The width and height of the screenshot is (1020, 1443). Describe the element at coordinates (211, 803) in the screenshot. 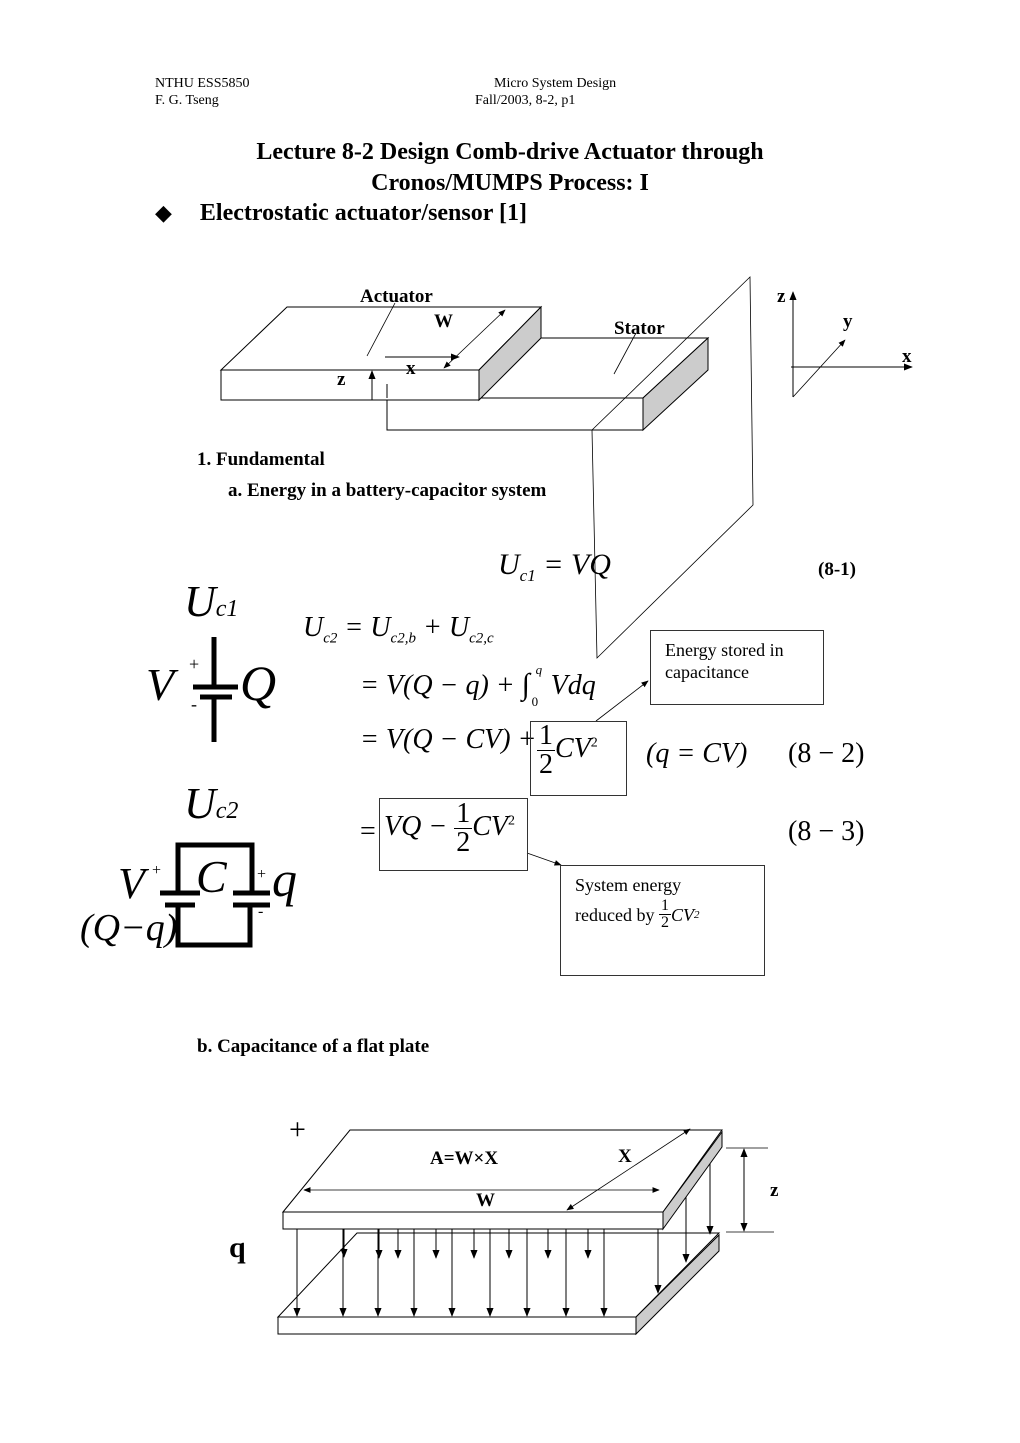

I see `circuit2-title: Uc2` at that location.